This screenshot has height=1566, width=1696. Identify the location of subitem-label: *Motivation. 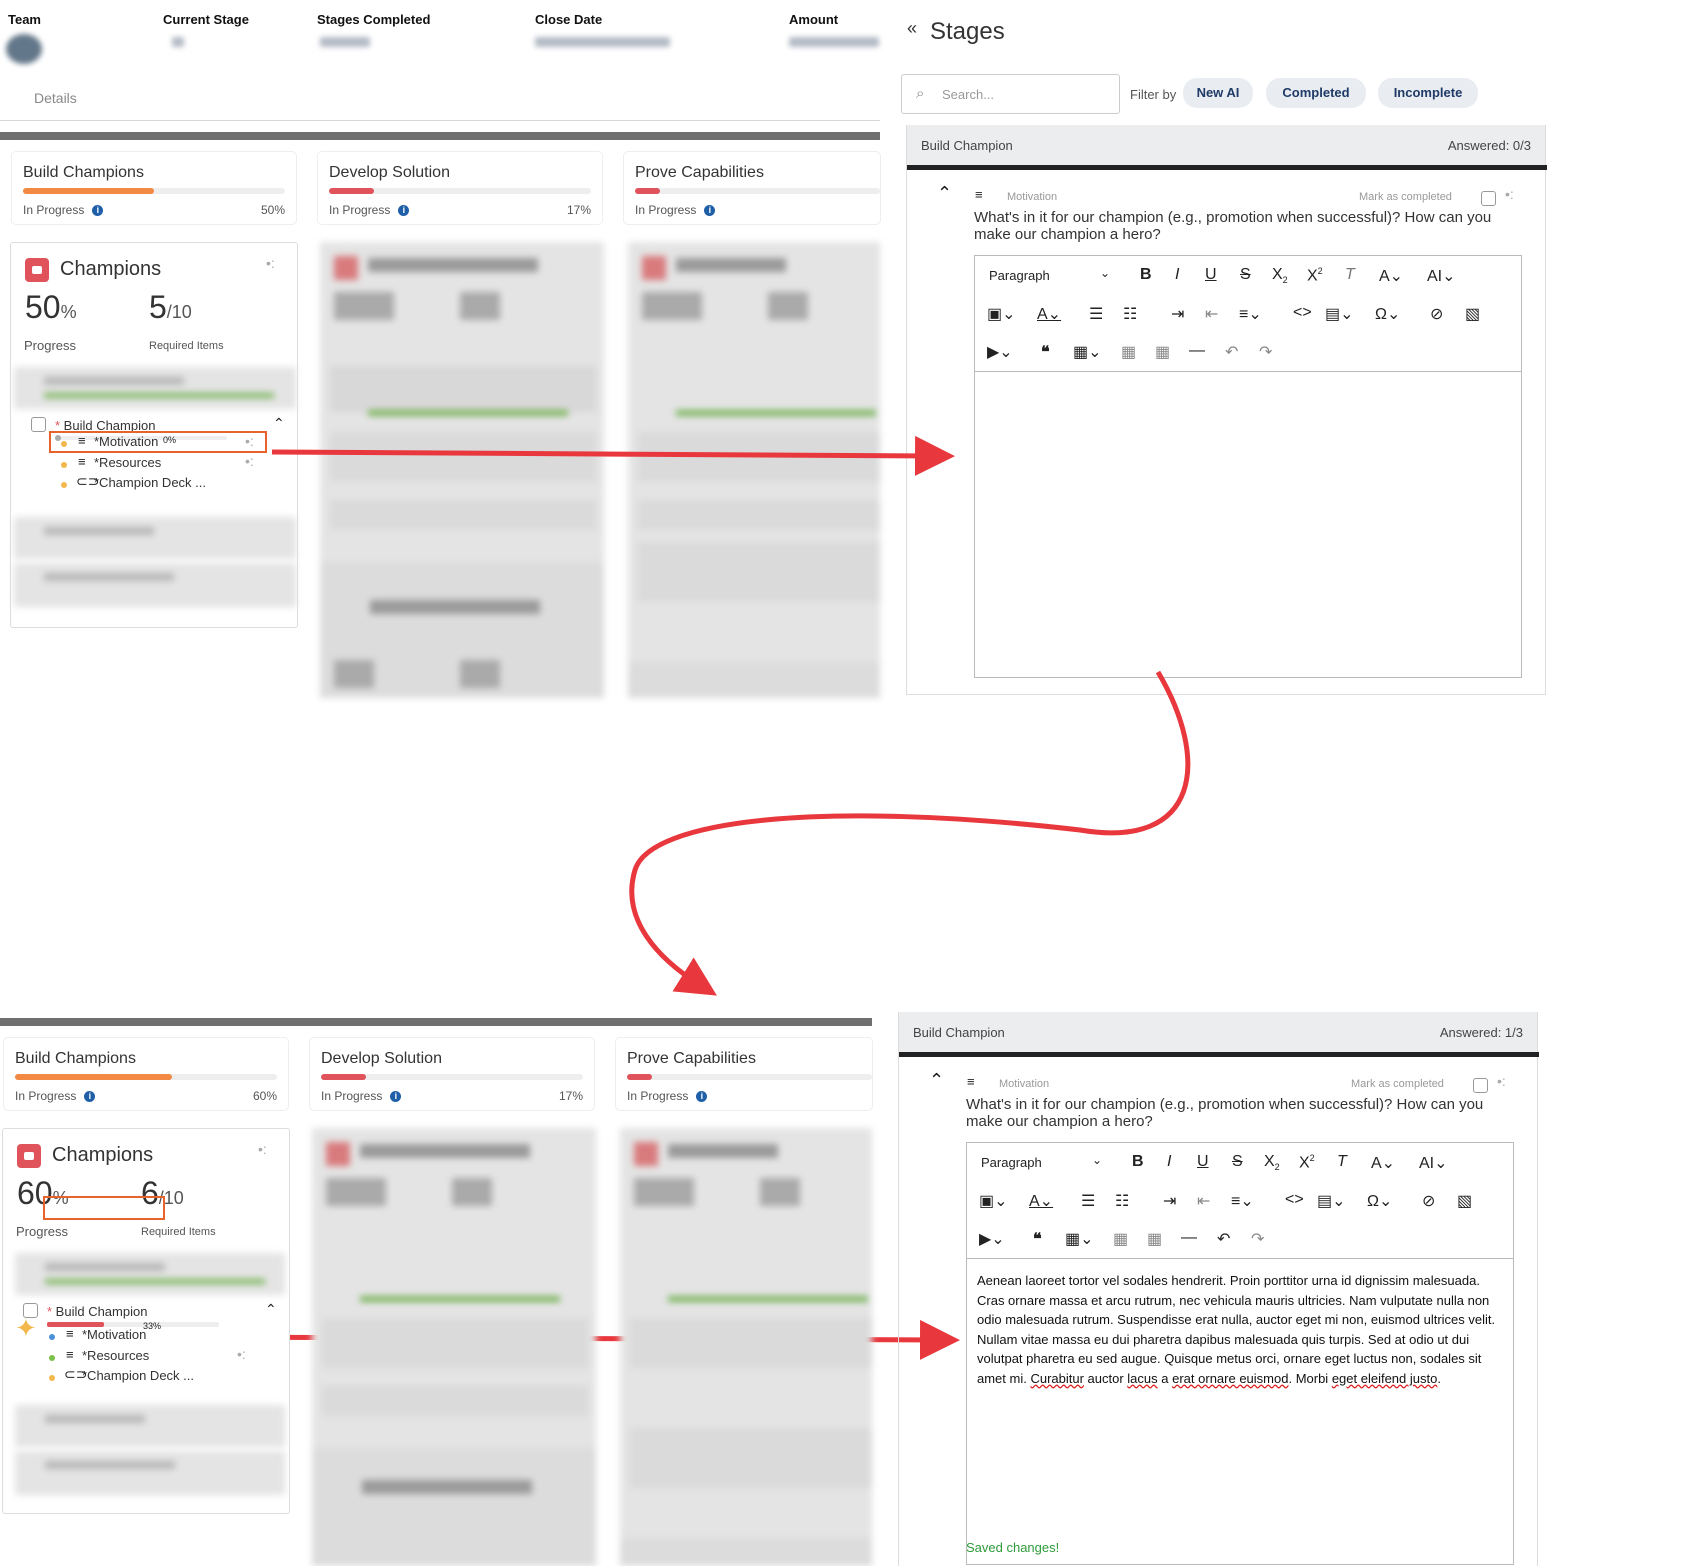
(114, 1334).